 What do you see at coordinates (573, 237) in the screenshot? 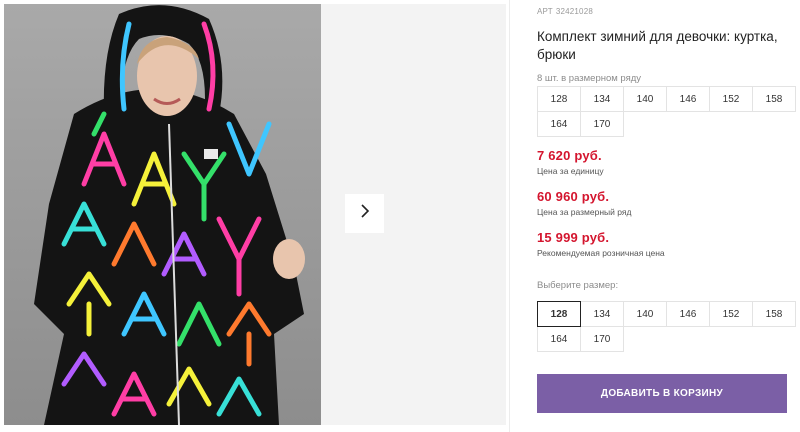
I see `retail-price: 15 999 руб.` at bounding box center [573, 237].